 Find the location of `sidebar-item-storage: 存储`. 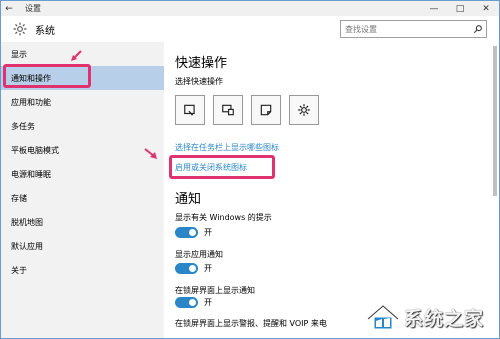

sidebar-item-storage: 存储 is located at coordinates (82, 198).